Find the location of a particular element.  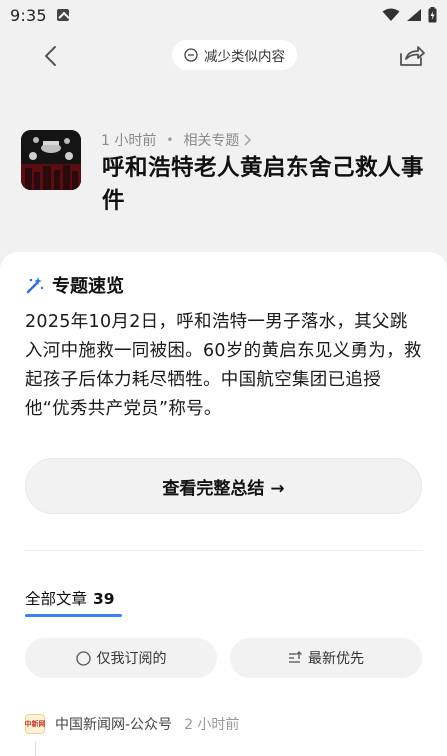

reduce-similar-button: 减少类似内容 is located at coordinates (234, 55).